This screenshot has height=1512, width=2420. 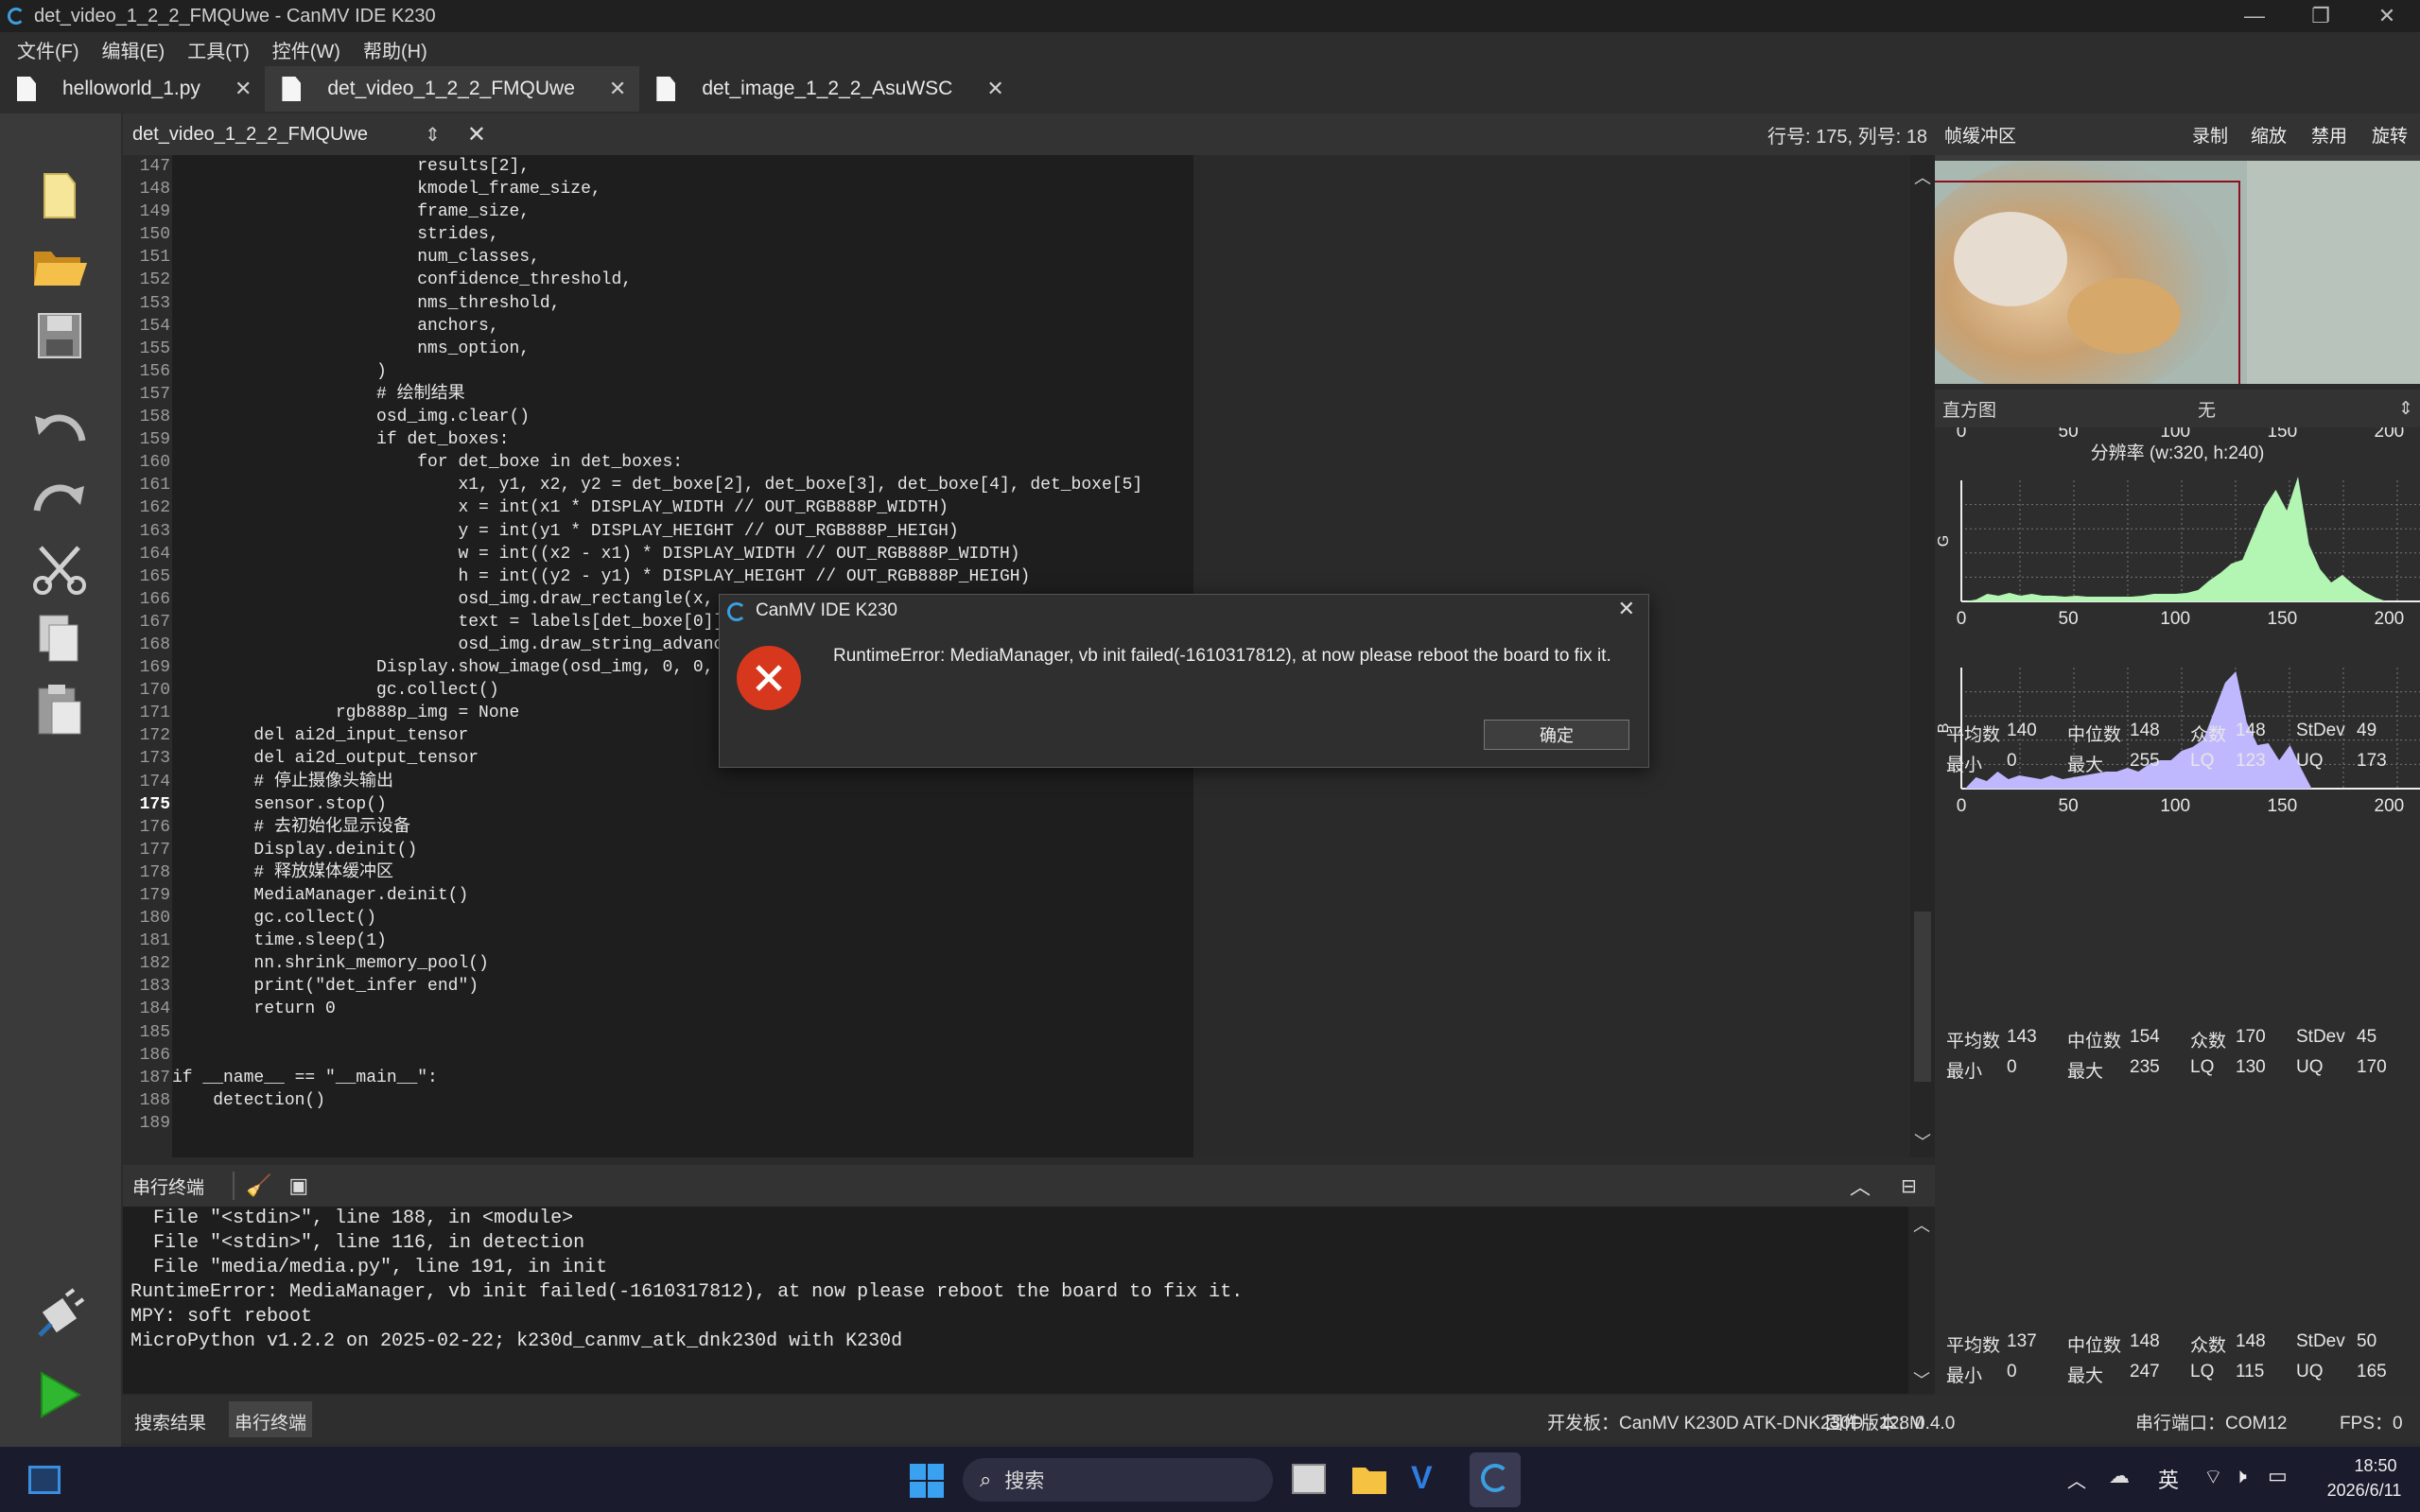 I want to click on new-file-icon, so click(x=59, y=196).